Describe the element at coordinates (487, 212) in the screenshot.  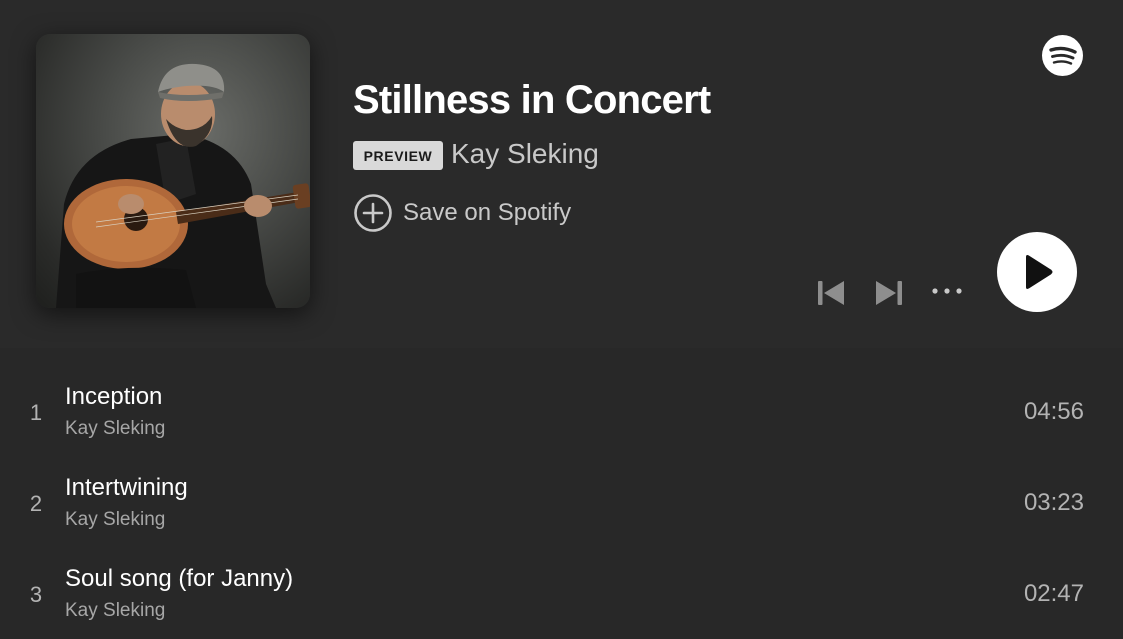
I see `save-on-spotify-label: Save on Spotify` at that location.